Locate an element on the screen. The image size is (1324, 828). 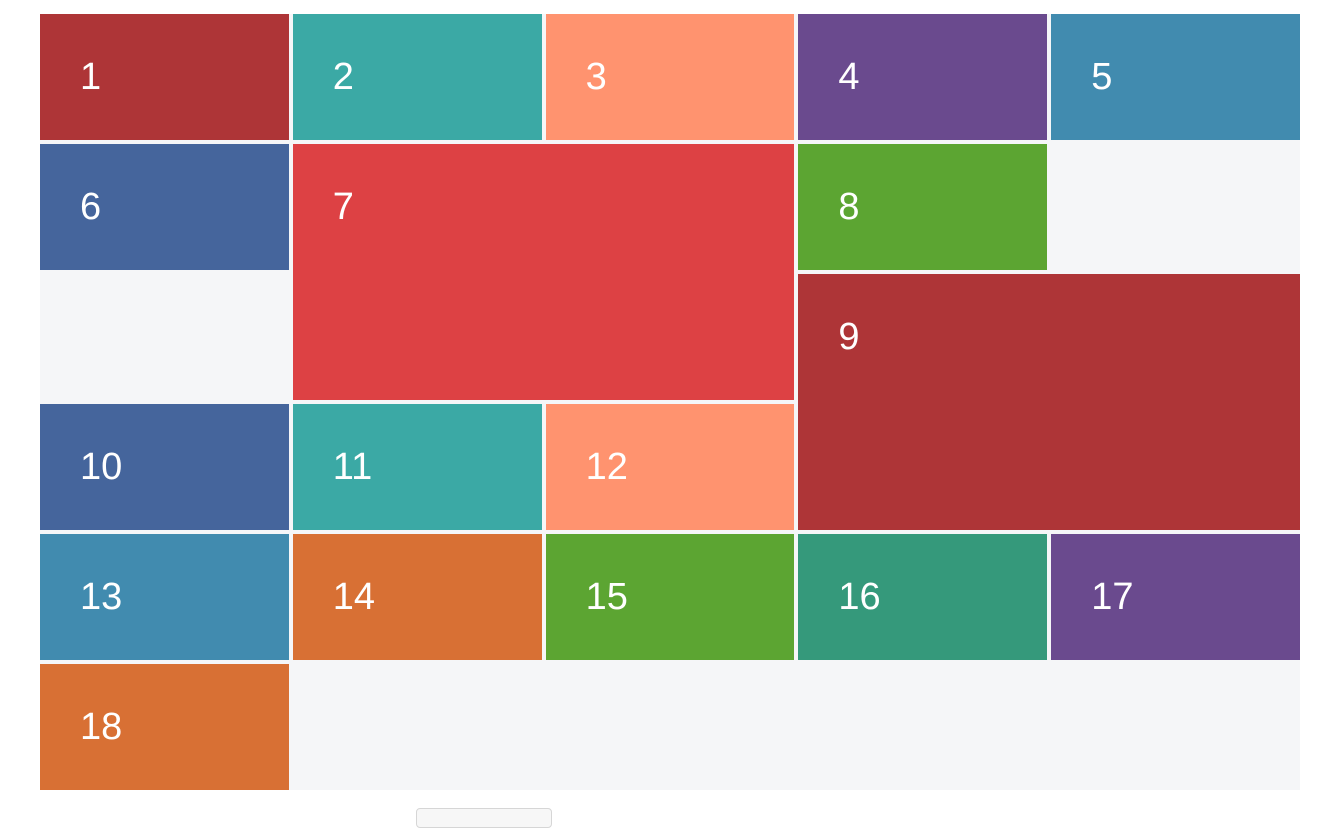
grid-item-label: 12 is located at coordinates (606, 467).